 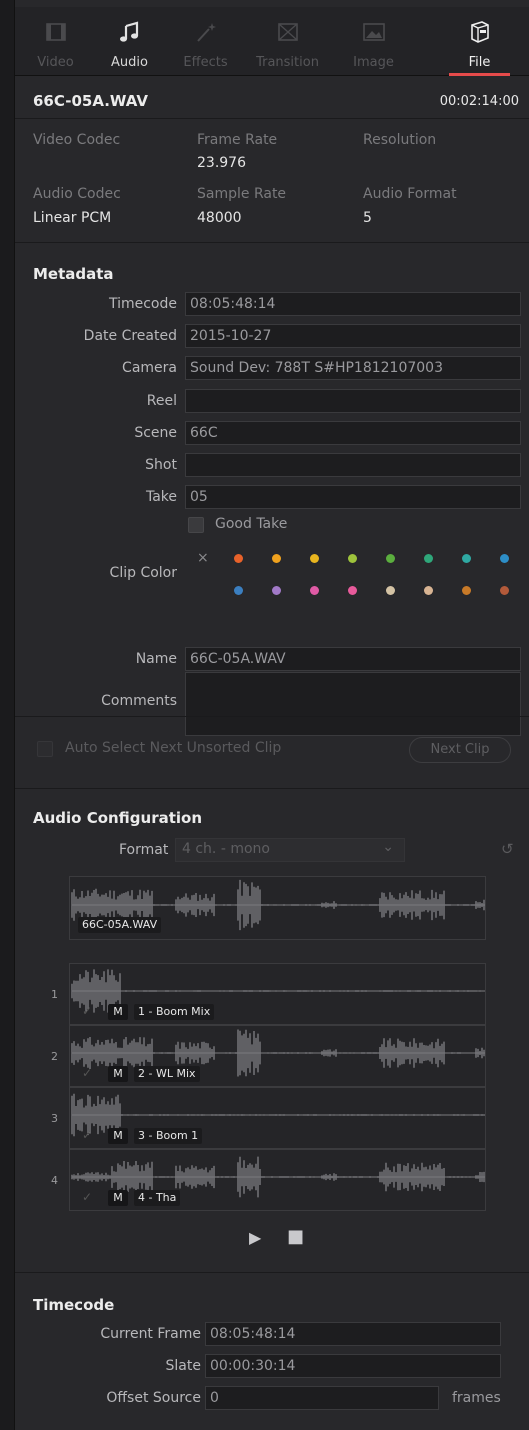 What do you see at coordinates (221, 163) in the screenshot?
I see `frame-rate-value: 23.976` at bounding box center [221, 163].